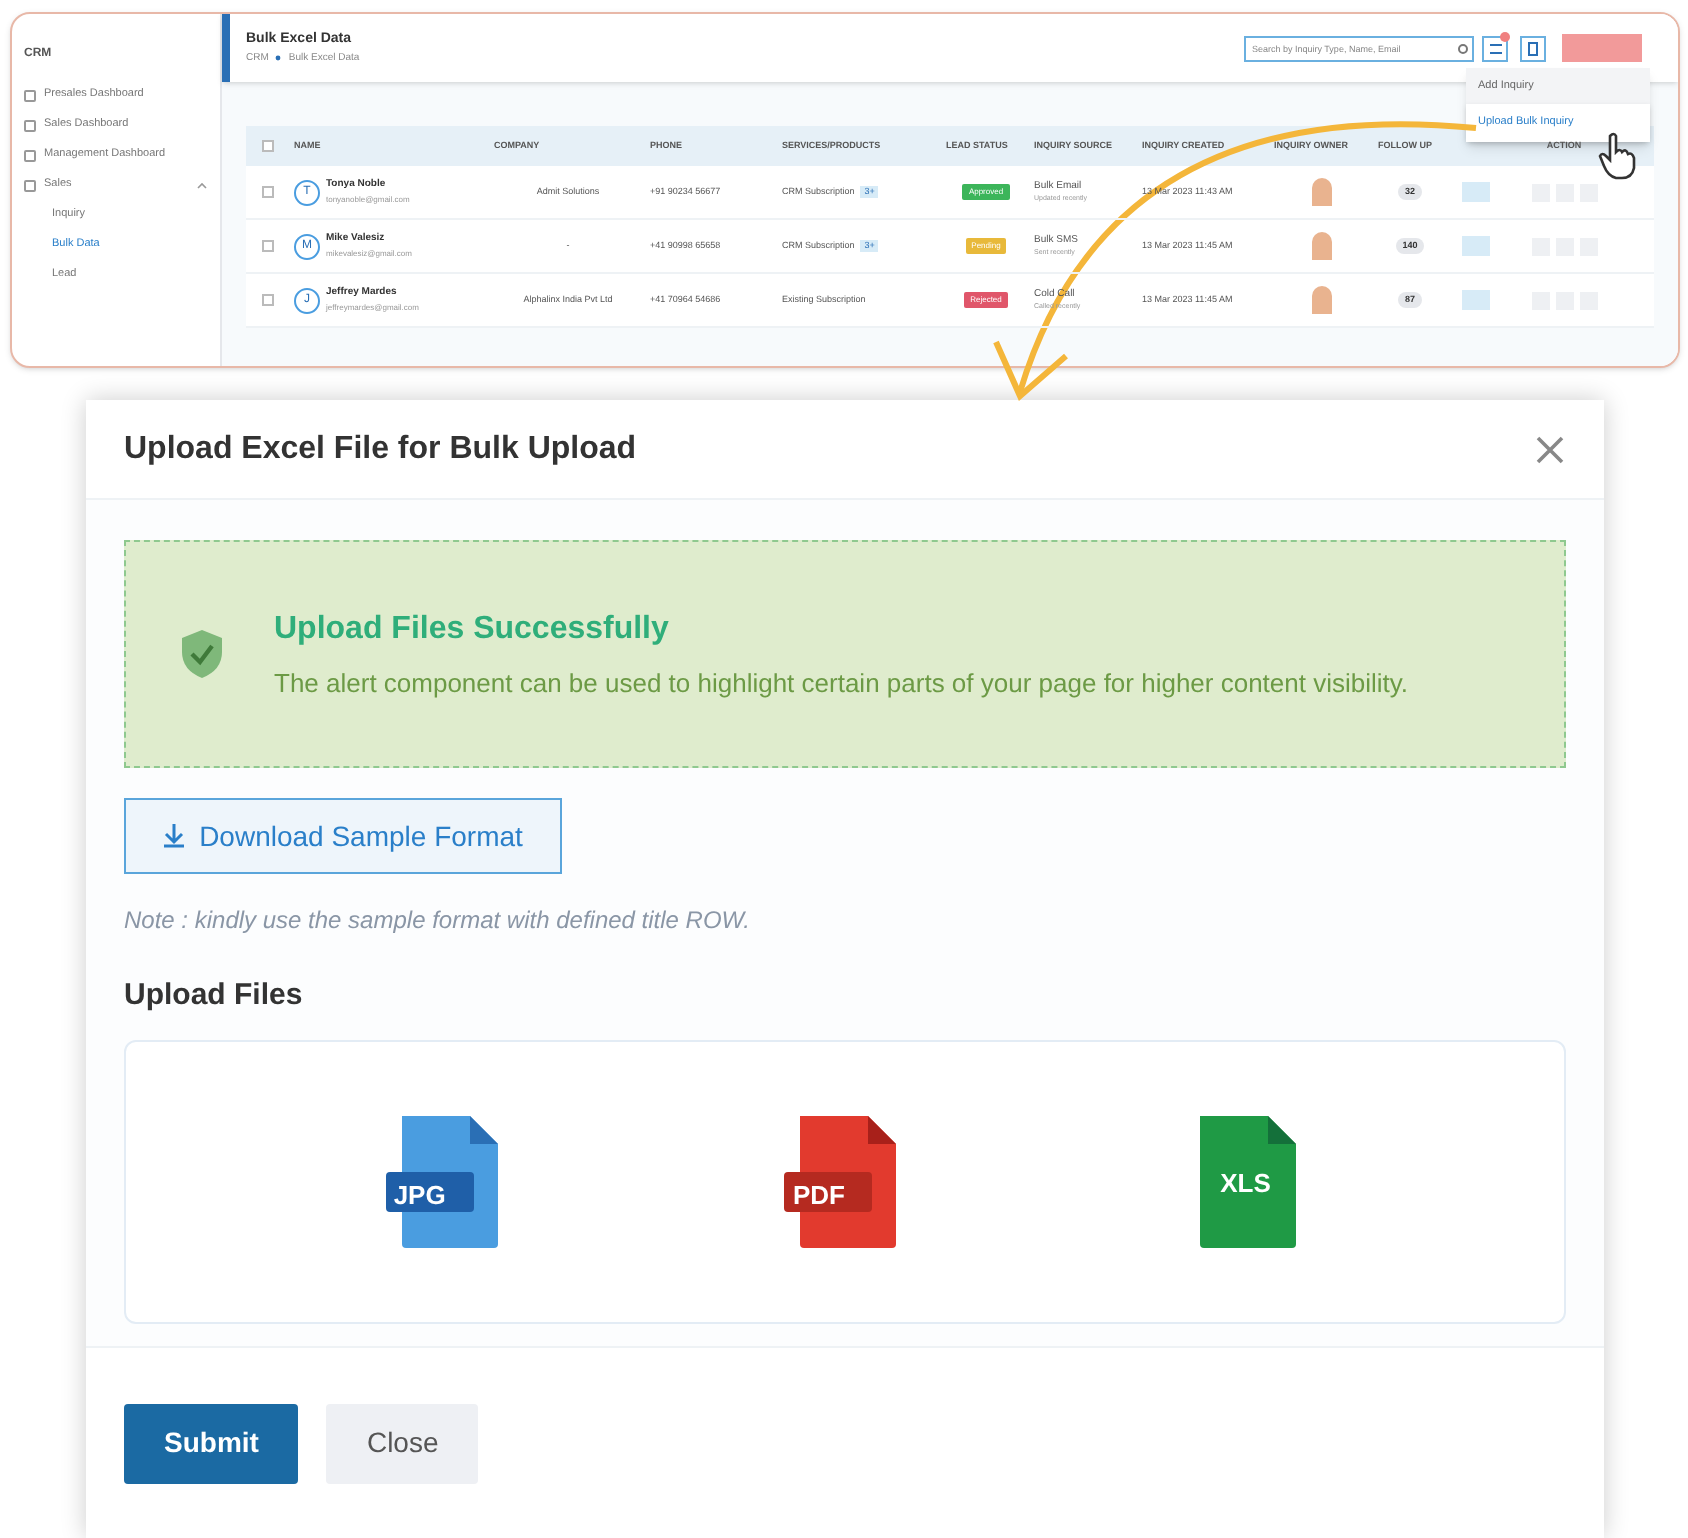  Describe the element at coordinates (214, 996) in the screenshot. I see `section-heading: Upload Files` at that location.